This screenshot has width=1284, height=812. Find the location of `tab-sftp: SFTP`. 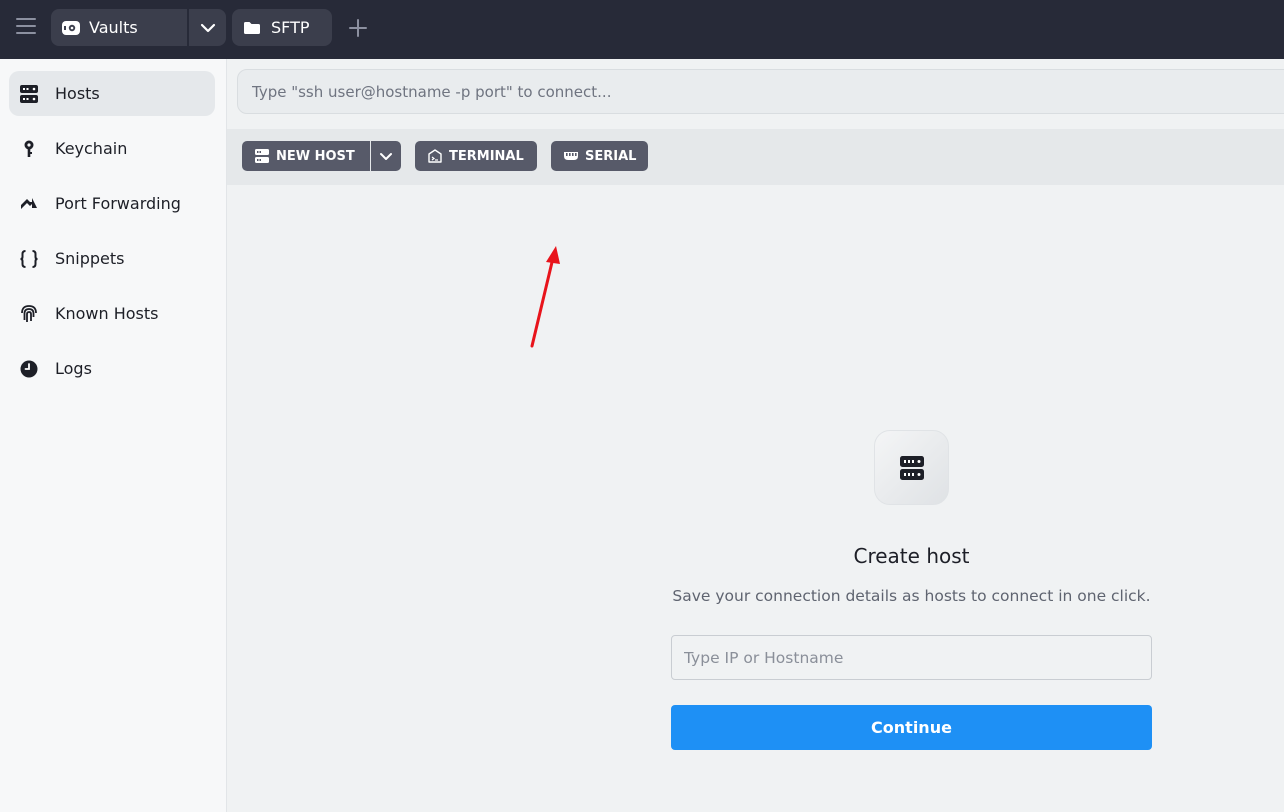

tab-sftp: SFTP is located at coordinates (282, 27).